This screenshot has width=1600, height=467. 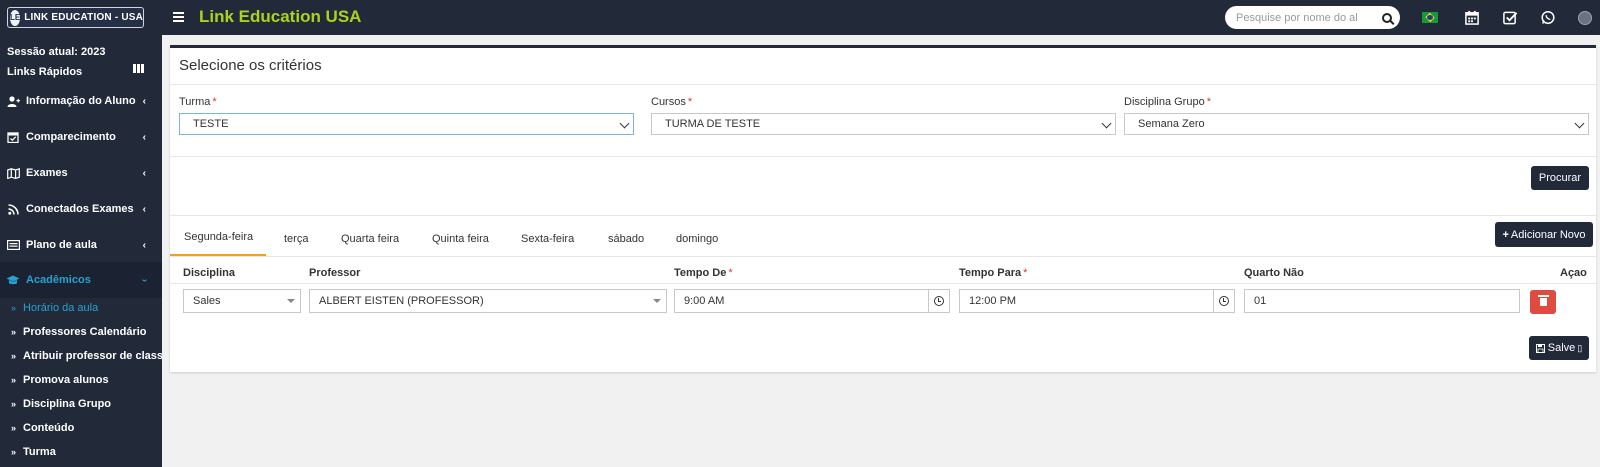 What do you see at coordinates (66, 380) in the screenshot?
I see `sidebar-subitem-label: Promova alunos` at bounding box center [66, 380].